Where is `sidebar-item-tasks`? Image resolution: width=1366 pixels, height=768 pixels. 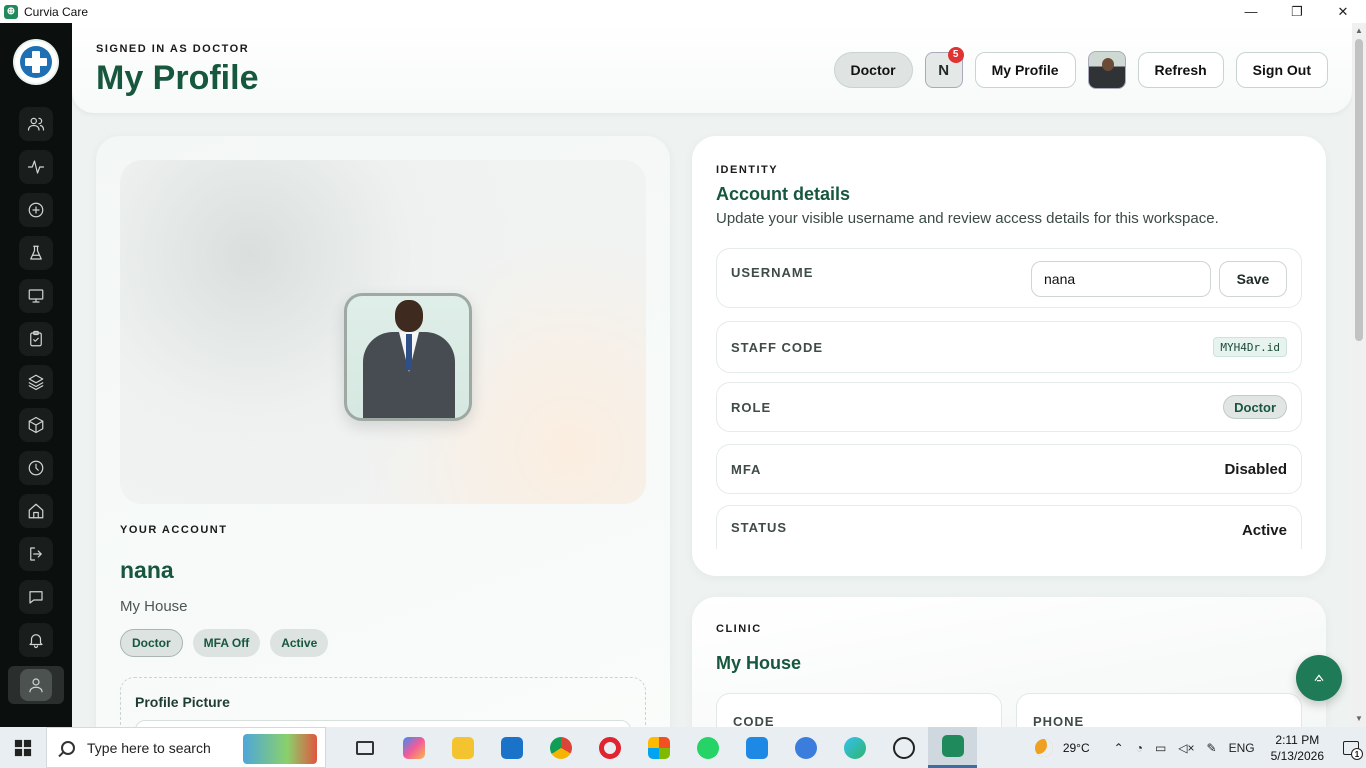
sidebar-item-tasks is located at coordinates (36, 339).